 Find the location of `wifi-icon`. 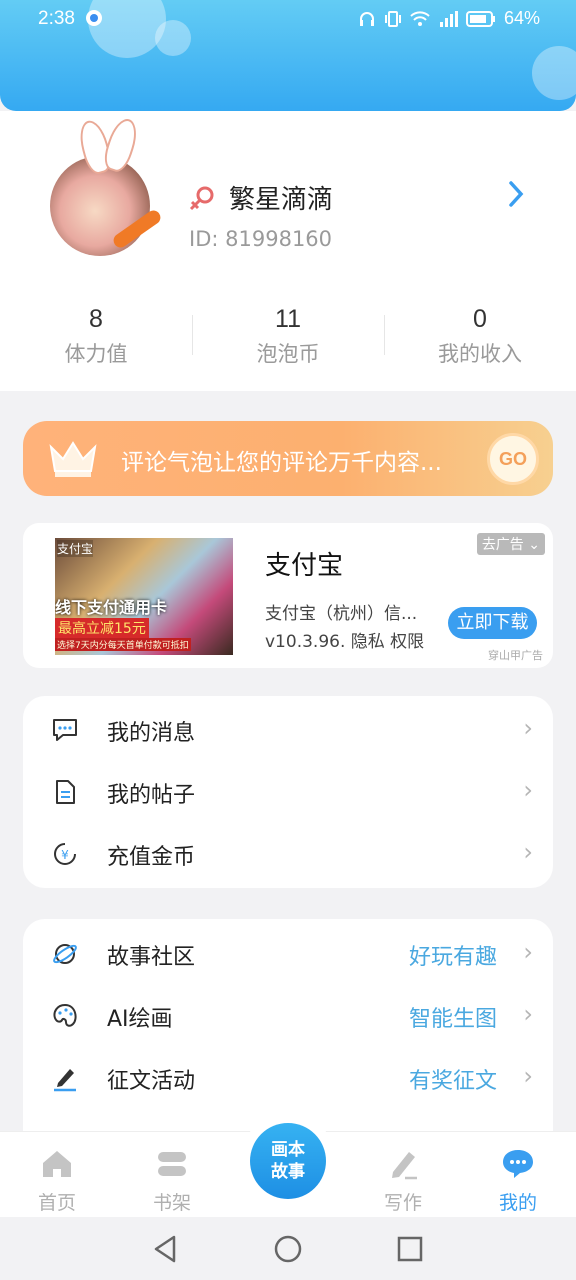

wifi-icon is located at coordinates (420, 18).